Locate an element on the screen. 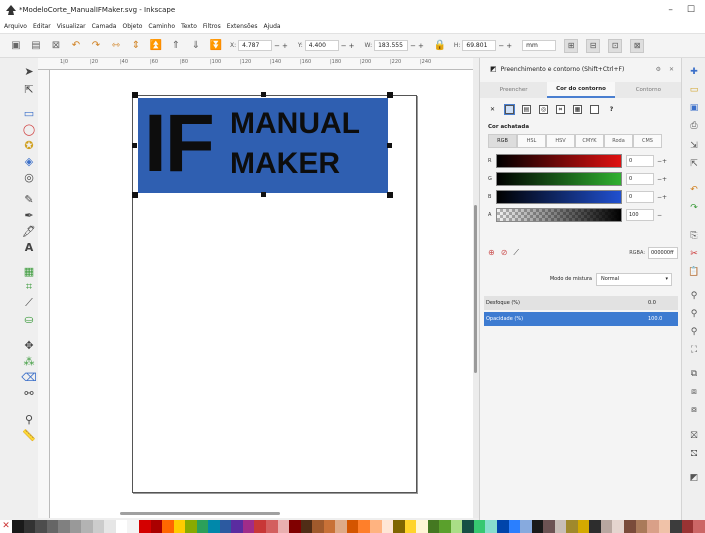 The width and height of the screenshot is (705, 533). panel-settings-icon: ⚙ is located at coordinates (658, 69).